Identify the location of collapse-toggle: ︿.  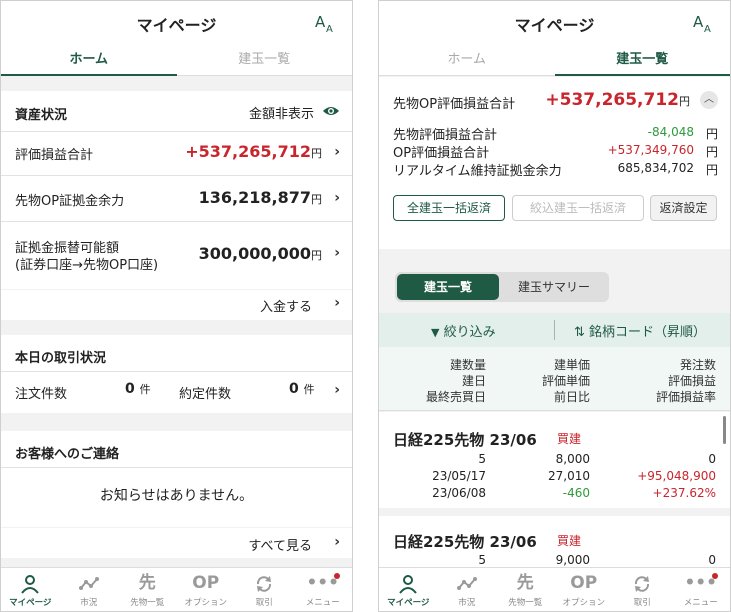
(709, 100).